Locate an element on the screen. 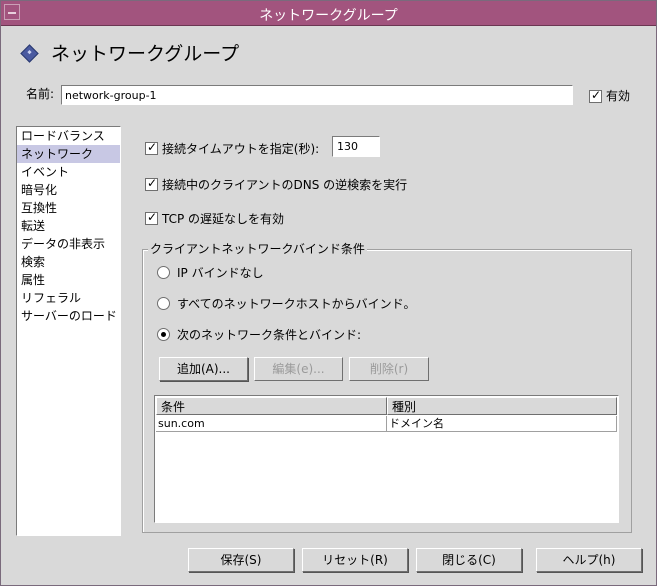 This screenshot has height=586, width=657. save-button: 保存(S) is located at coordinates (241, 560).